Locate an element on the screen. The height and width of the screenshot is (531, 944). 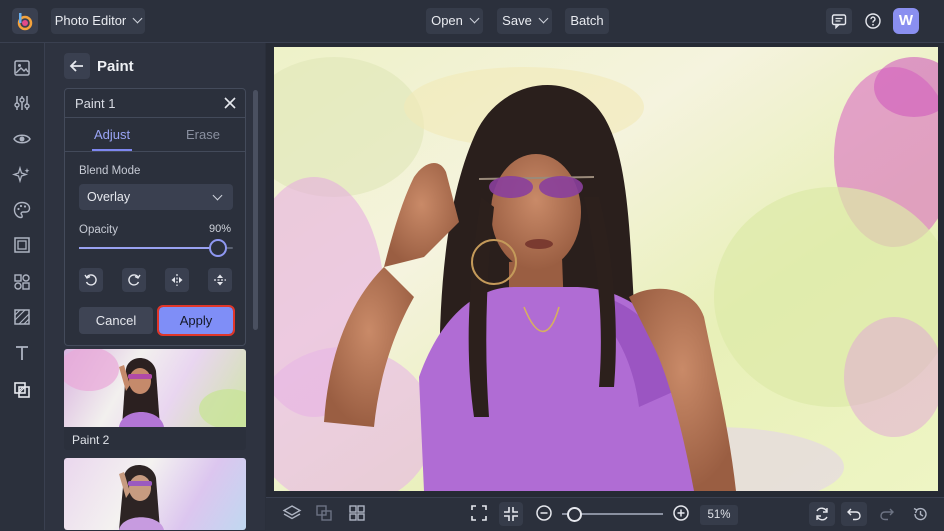
arrow-left-icon is located at coordinates (76, 66).